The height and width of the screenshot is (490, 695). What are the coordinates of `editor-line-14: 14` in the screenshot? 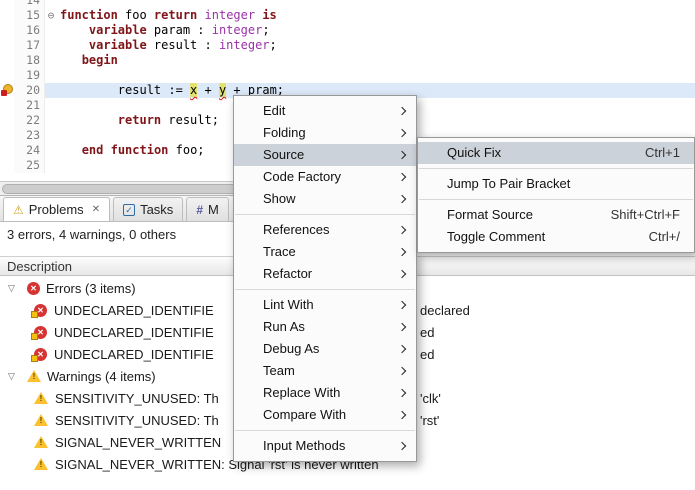 It's located at (347, 4).